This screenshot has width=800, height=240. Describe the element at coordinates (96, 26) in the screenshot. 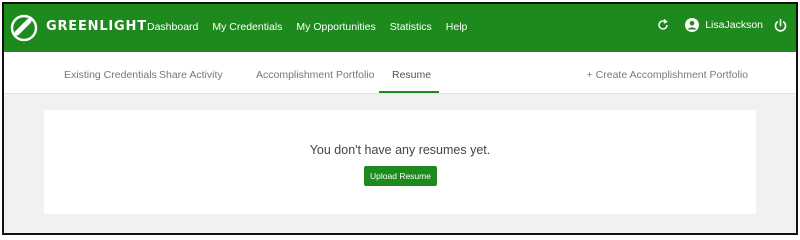

I see `brand-name: GREENLIGHT` at that location.